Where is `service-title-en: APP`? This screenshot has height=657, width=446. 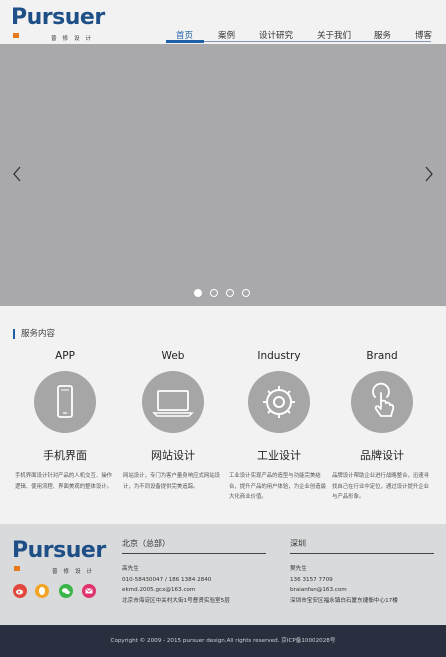 service-title-en: APP is located at coordinates (65, 356).